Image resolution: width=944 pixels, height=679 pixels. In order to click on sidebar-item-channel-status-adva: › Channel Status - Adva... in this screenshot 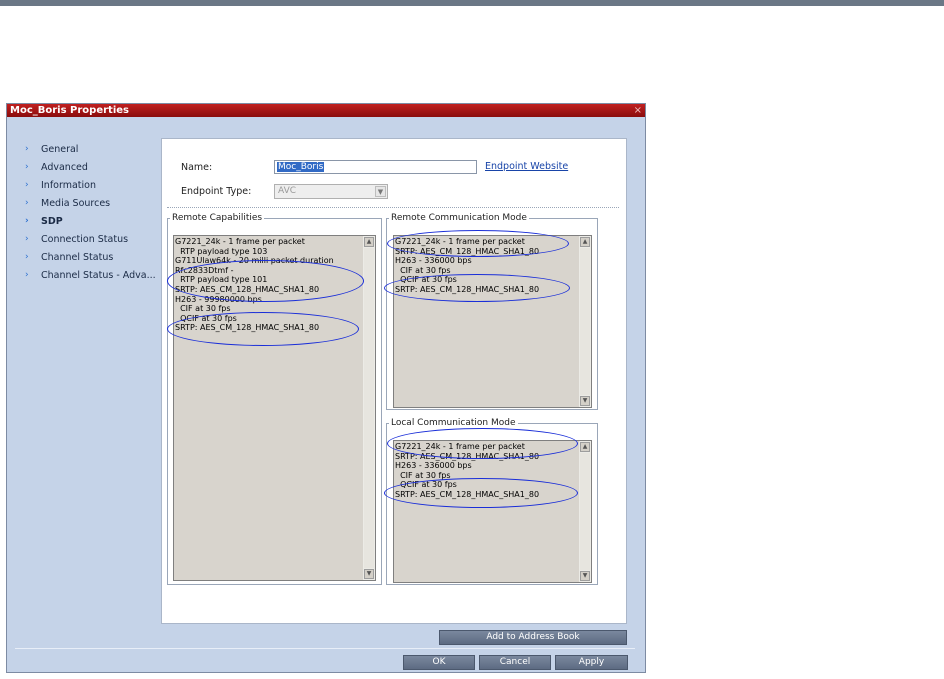, I will do `click(95, 275)`.